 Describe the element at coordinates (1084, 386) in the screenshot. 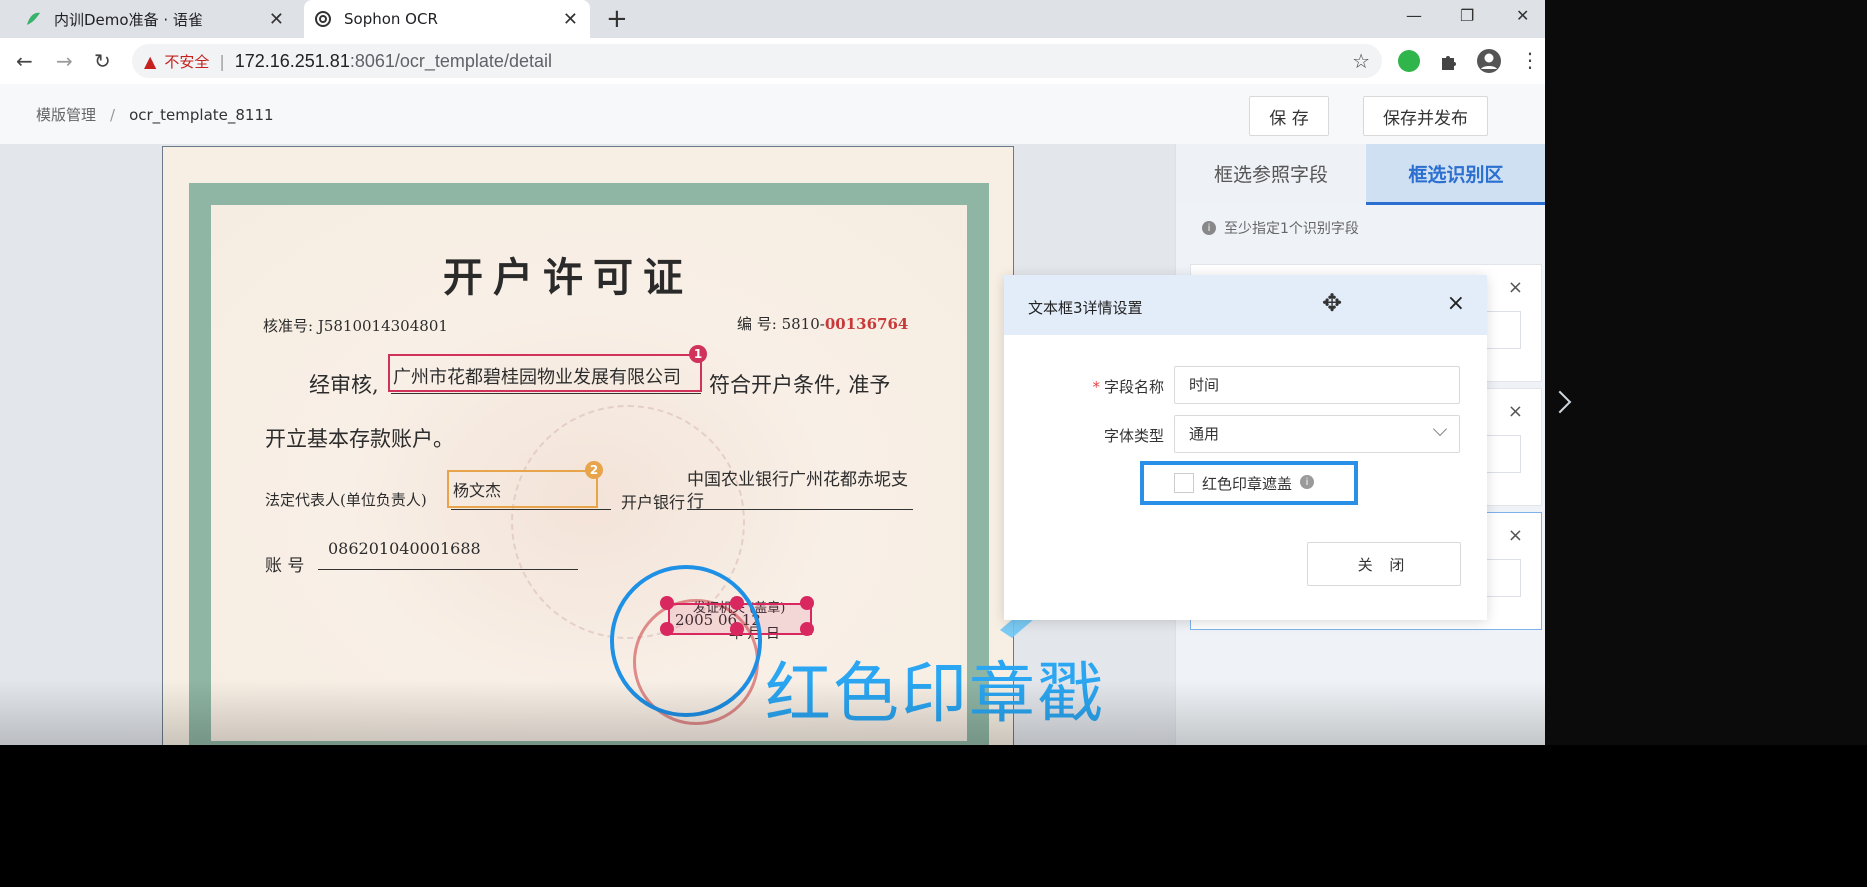

I see `field-name-label: * 字段名称` at that location.